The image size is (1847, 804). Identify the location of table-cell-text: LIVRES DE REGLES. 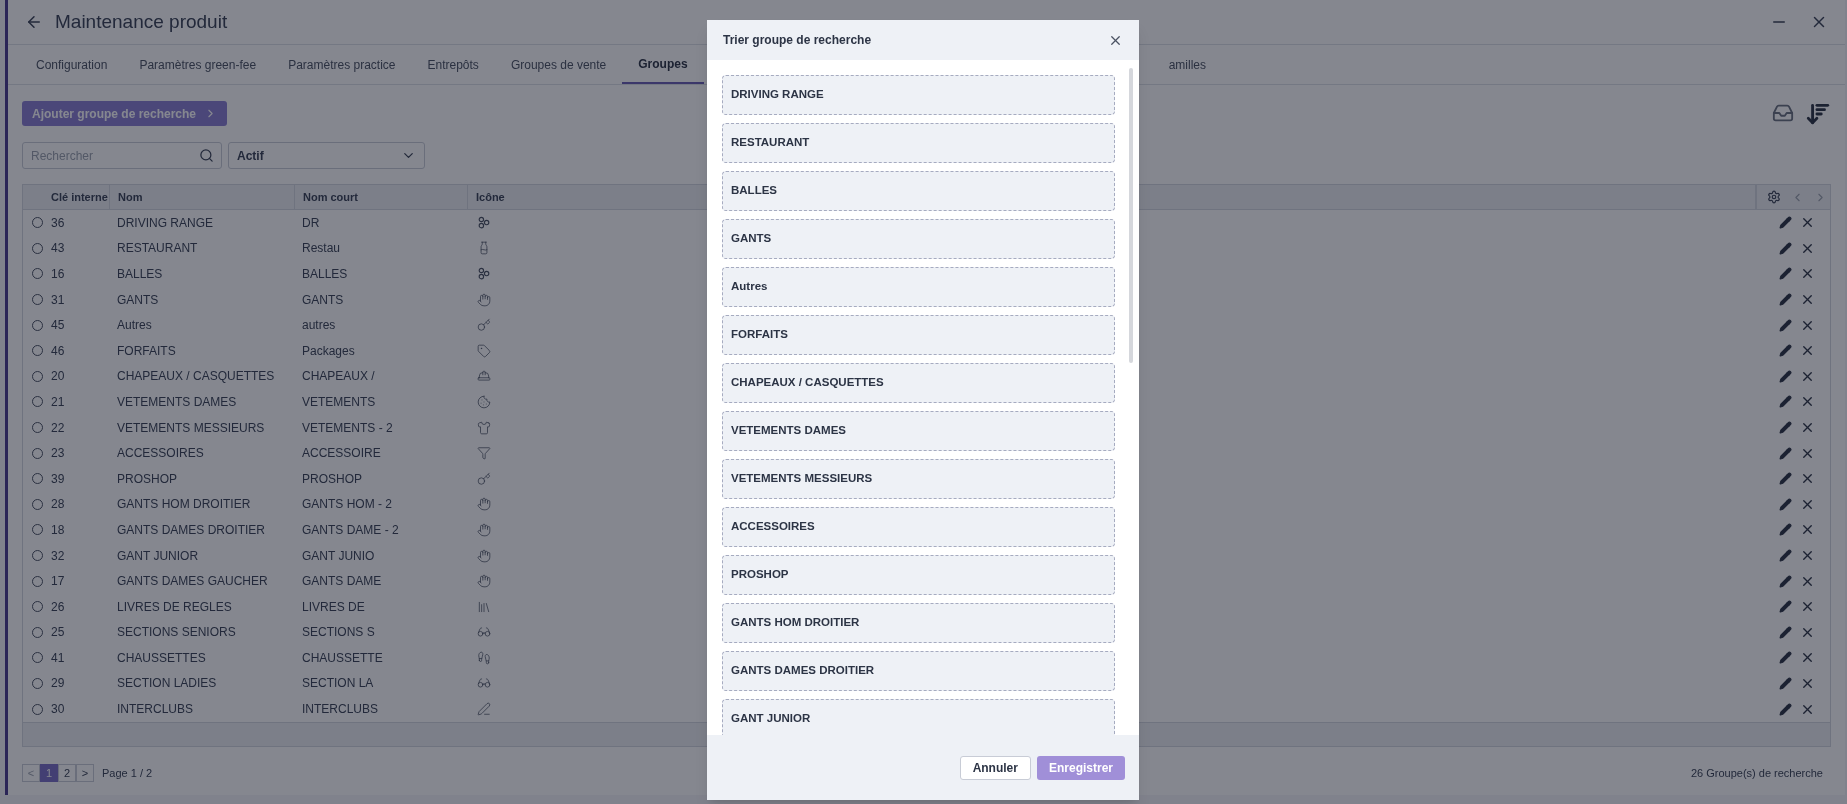
(174, 607).